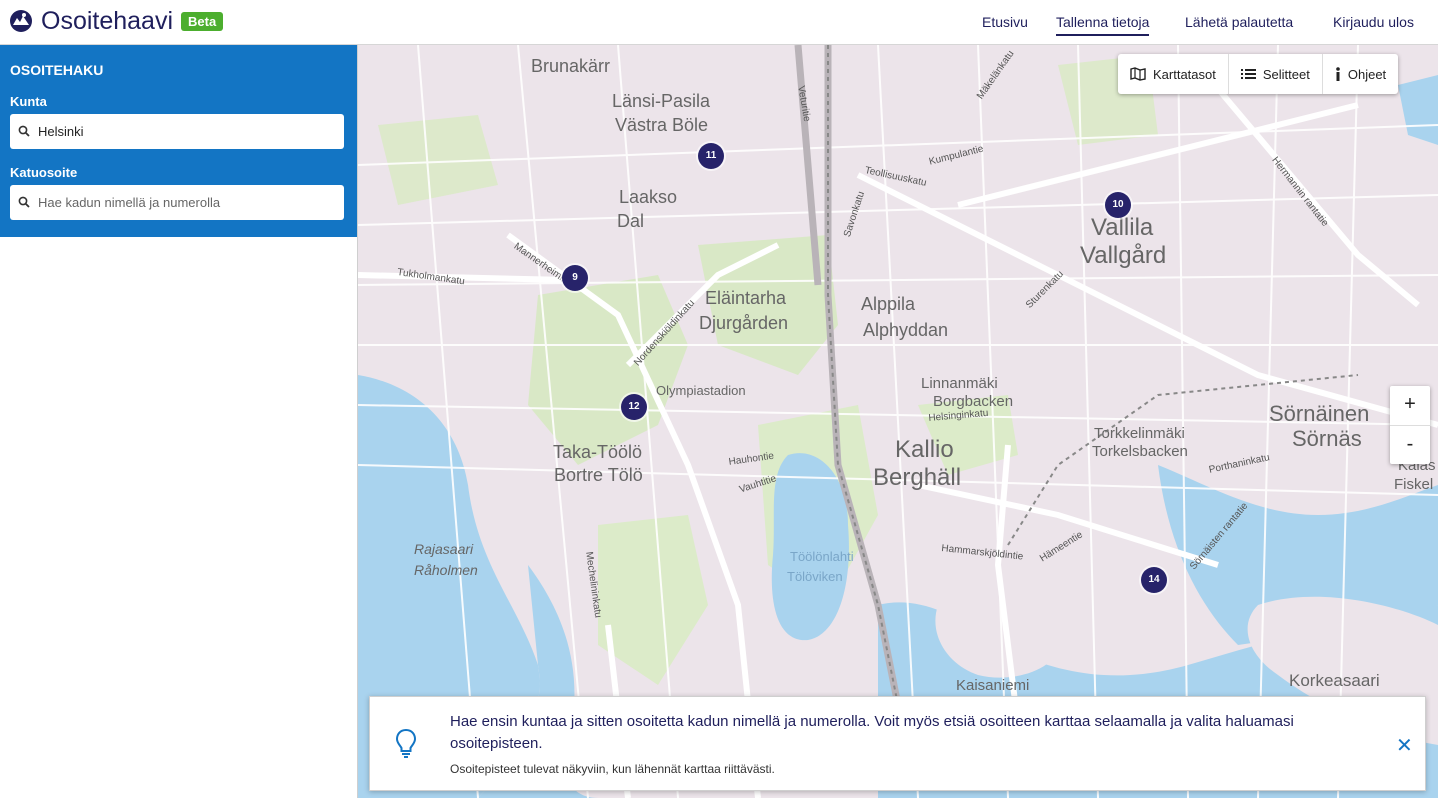 The width and height of the screenshot is (1438, 798). Describe the element at coordinates (107, 21) in the screenshot. I see `brand-name: Osoitehaavi` at that location.